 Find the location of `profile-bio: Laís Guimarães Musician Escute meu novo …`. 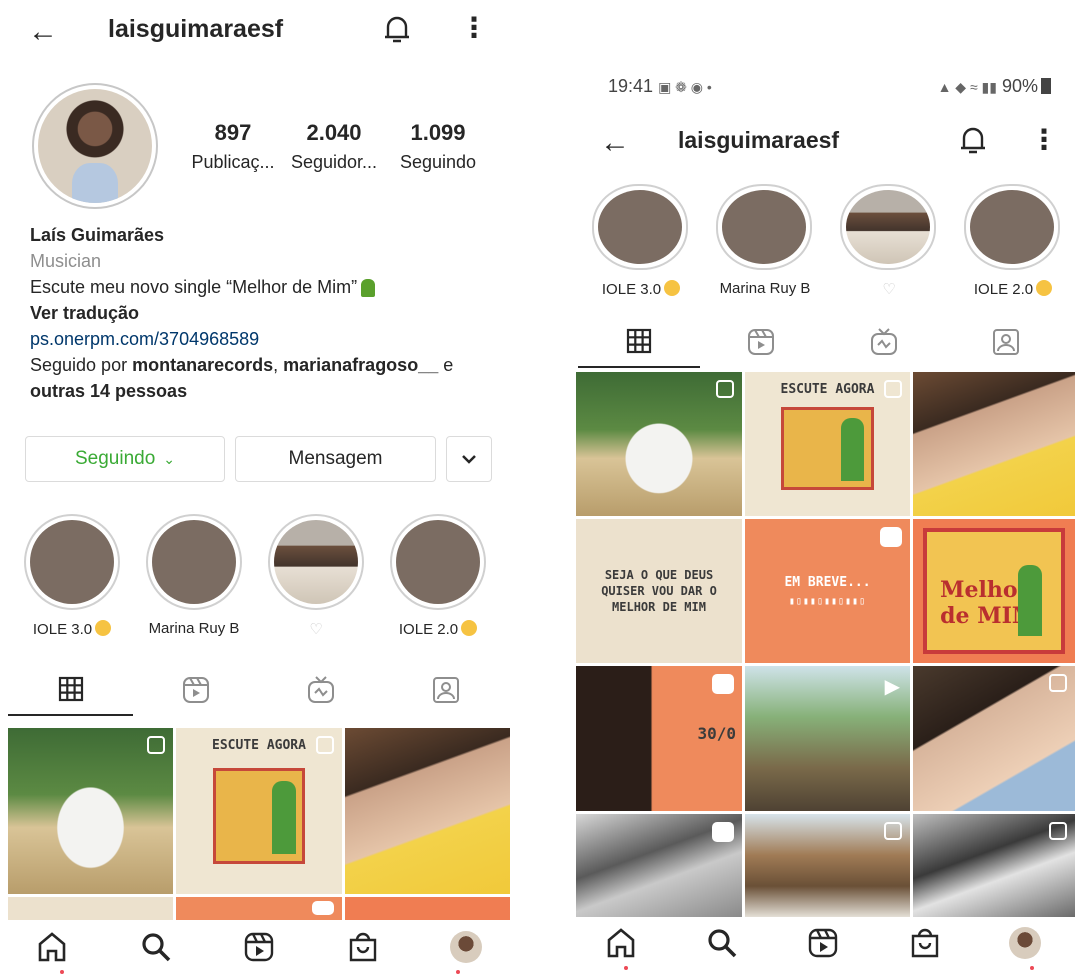

profile-bio: Laís Guimarães Musician Escute meu novo … is located at coordinates (265, 313).